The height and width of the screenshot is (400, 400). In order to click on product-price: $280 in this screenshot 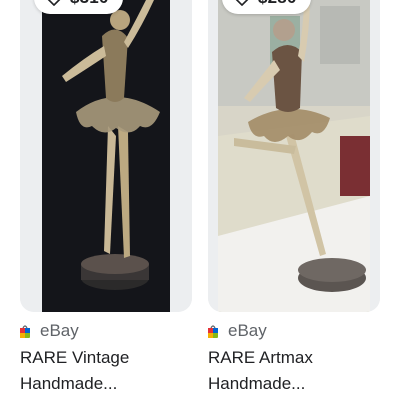, I will do `click(277, 4)`.